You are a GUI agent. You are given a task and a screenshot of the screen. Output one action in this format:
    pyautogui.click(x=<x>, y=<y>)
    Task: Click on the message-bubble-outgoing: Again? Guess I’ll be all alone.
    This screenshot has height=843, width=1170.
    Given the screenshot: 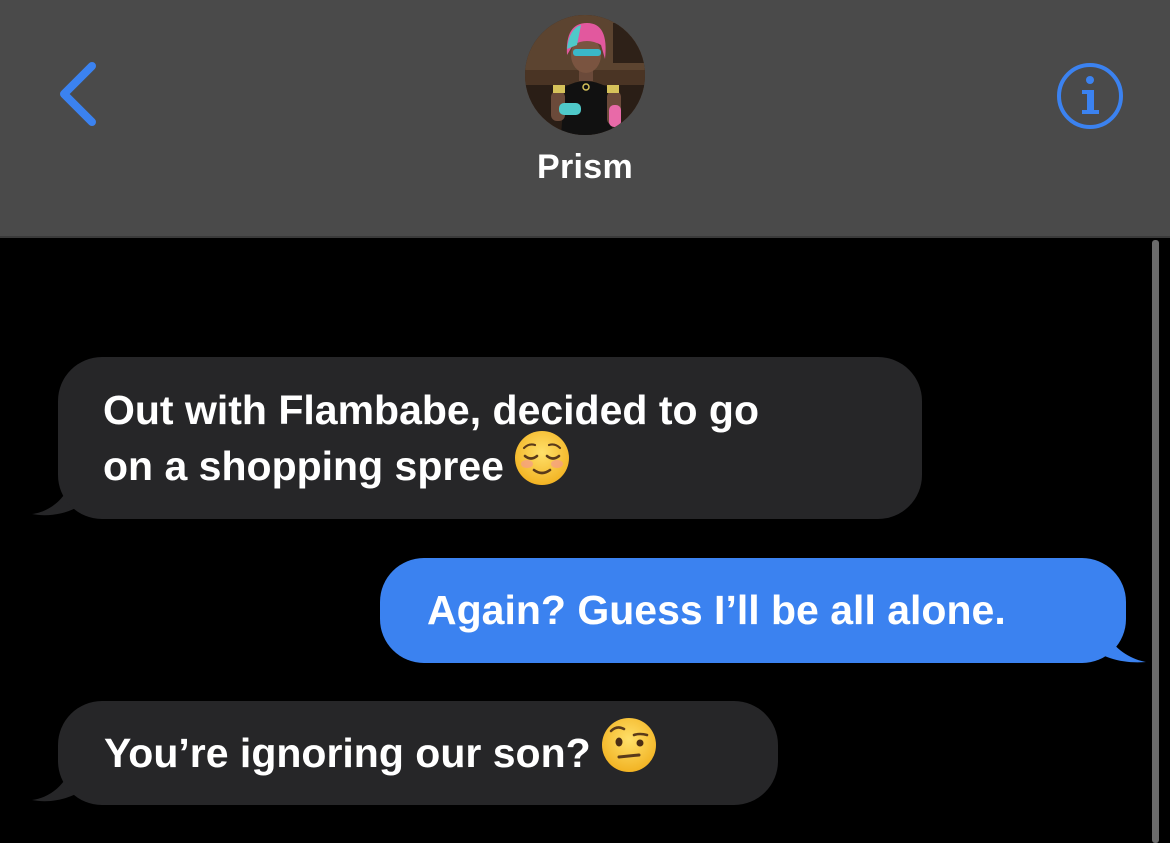 What is the action you would take?
    pyautogui.click(x=753, y=610)
    